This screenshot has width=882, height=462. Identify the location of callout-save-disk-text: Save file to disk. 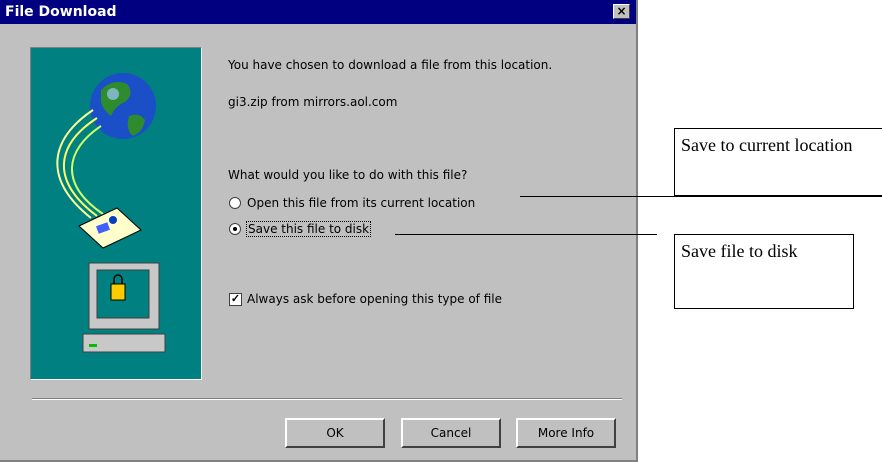
(739, 251).